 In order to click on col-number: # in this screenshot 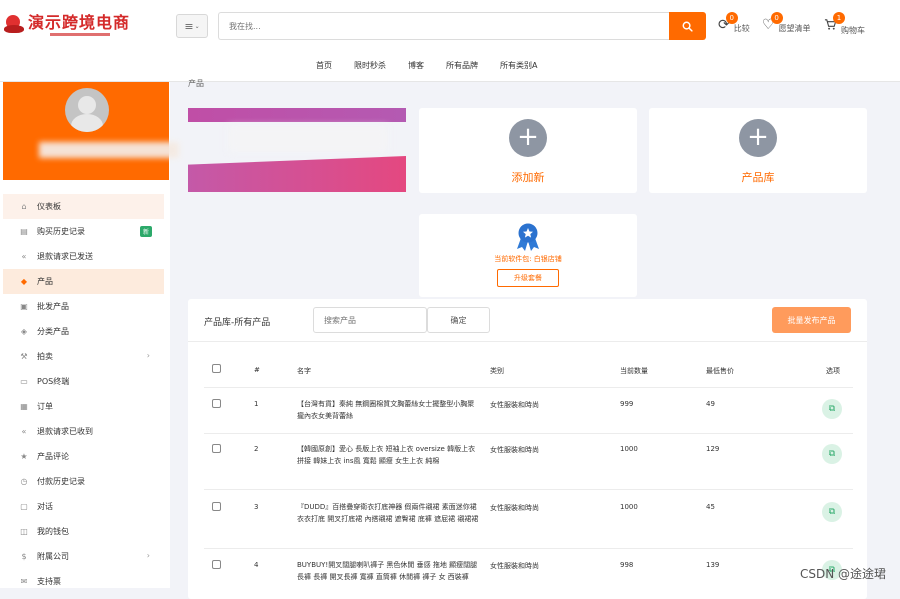, I will do `click(257, 370)`.